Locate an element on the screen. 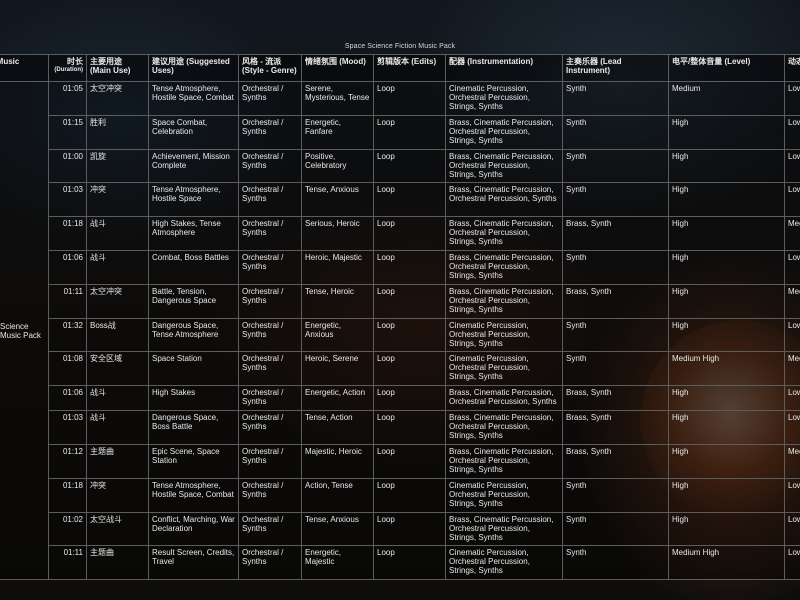  time-cell: 01:32 is located at coordinates (67, 335).